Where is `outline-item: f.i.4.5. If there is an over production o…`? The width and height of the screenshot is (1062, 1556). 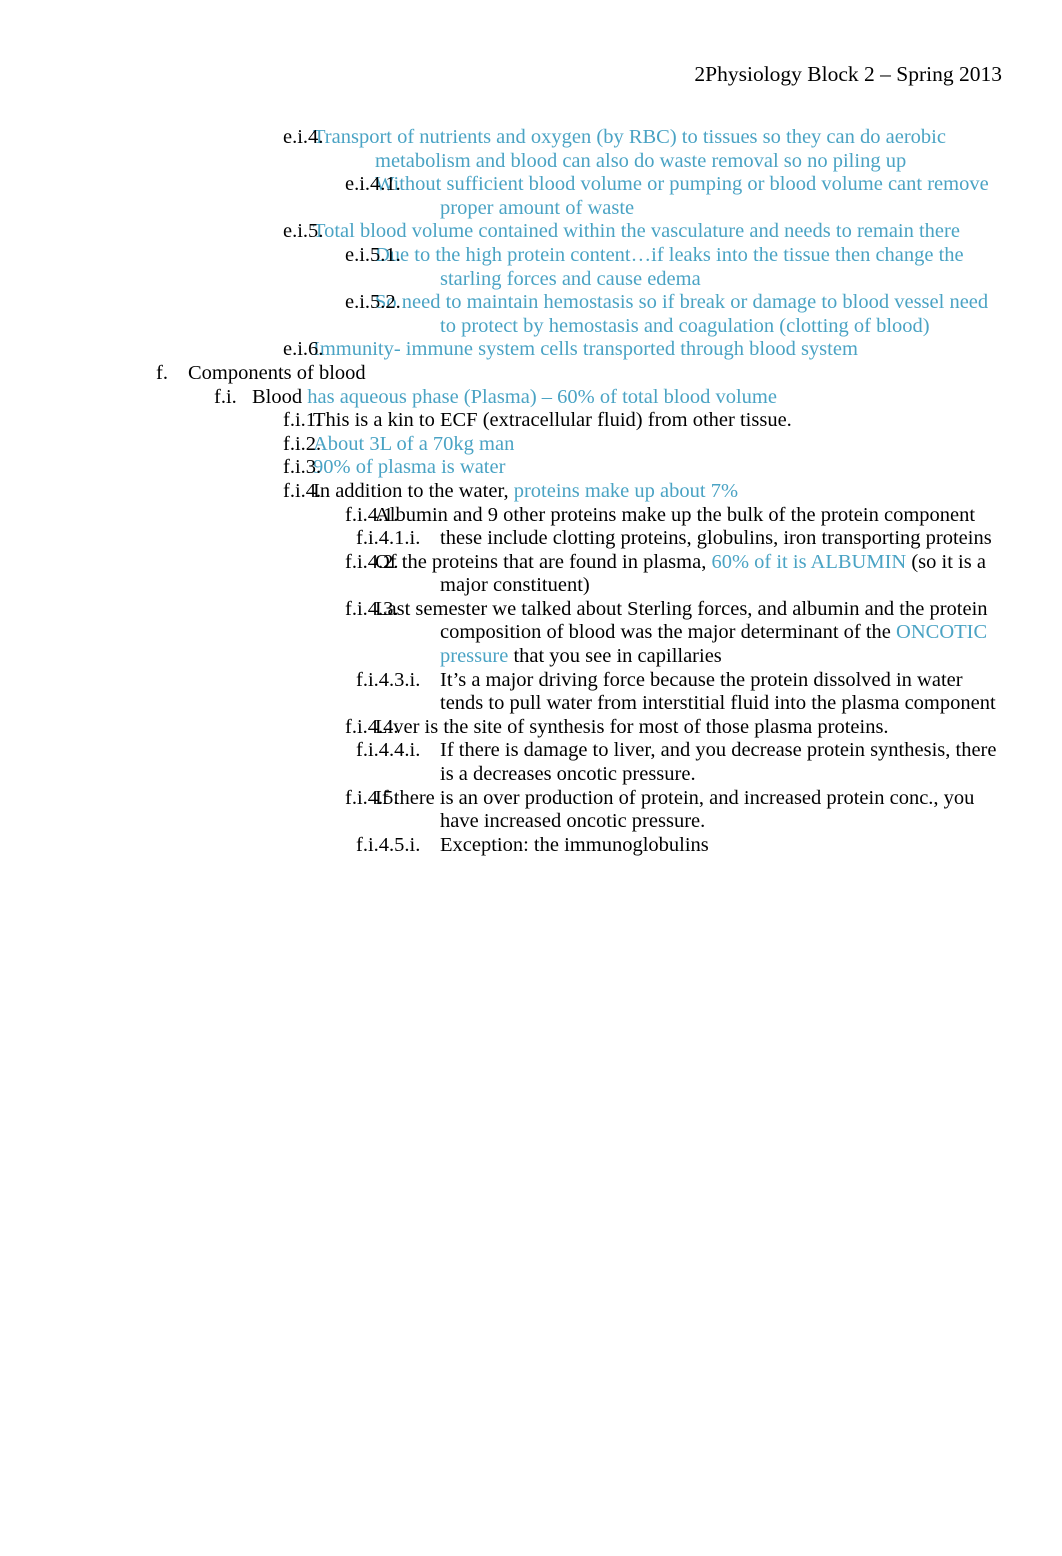
outline-item: f.i.4.5. If there is an over production o… is located at coordinates (703, 810).